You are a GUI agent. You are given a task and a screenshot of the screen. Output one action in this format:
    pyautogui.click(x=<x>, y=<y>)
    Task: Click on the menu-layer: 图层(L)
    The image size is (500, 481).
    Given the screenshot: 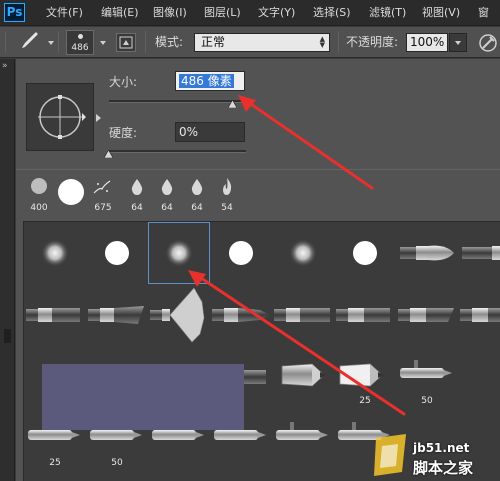 What is the action you would take?
    pyautogui.click(x=222, y=13)
    